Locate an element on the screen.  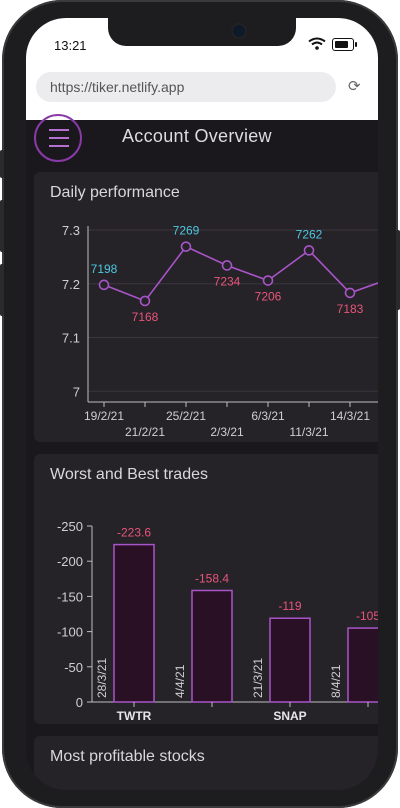
bar-value-label: -158.4 is located at coordinates (212, 578).